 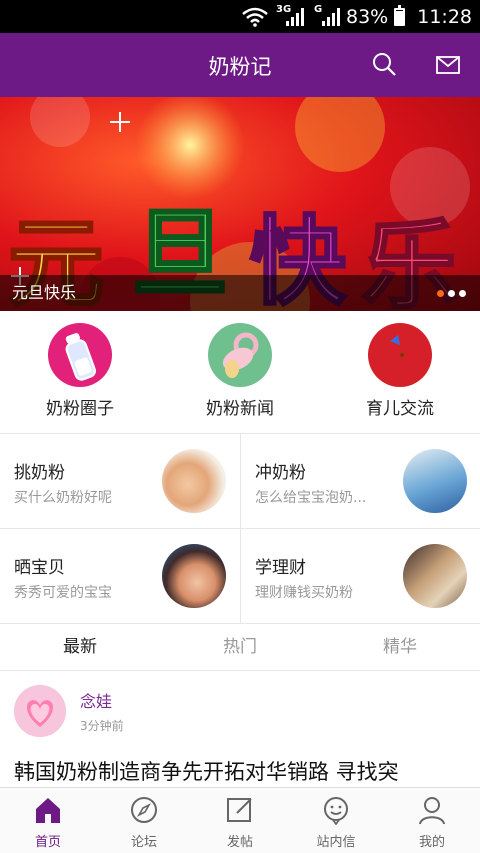 I want to click on signal-g-icon: G, so click(x=327, y=15).